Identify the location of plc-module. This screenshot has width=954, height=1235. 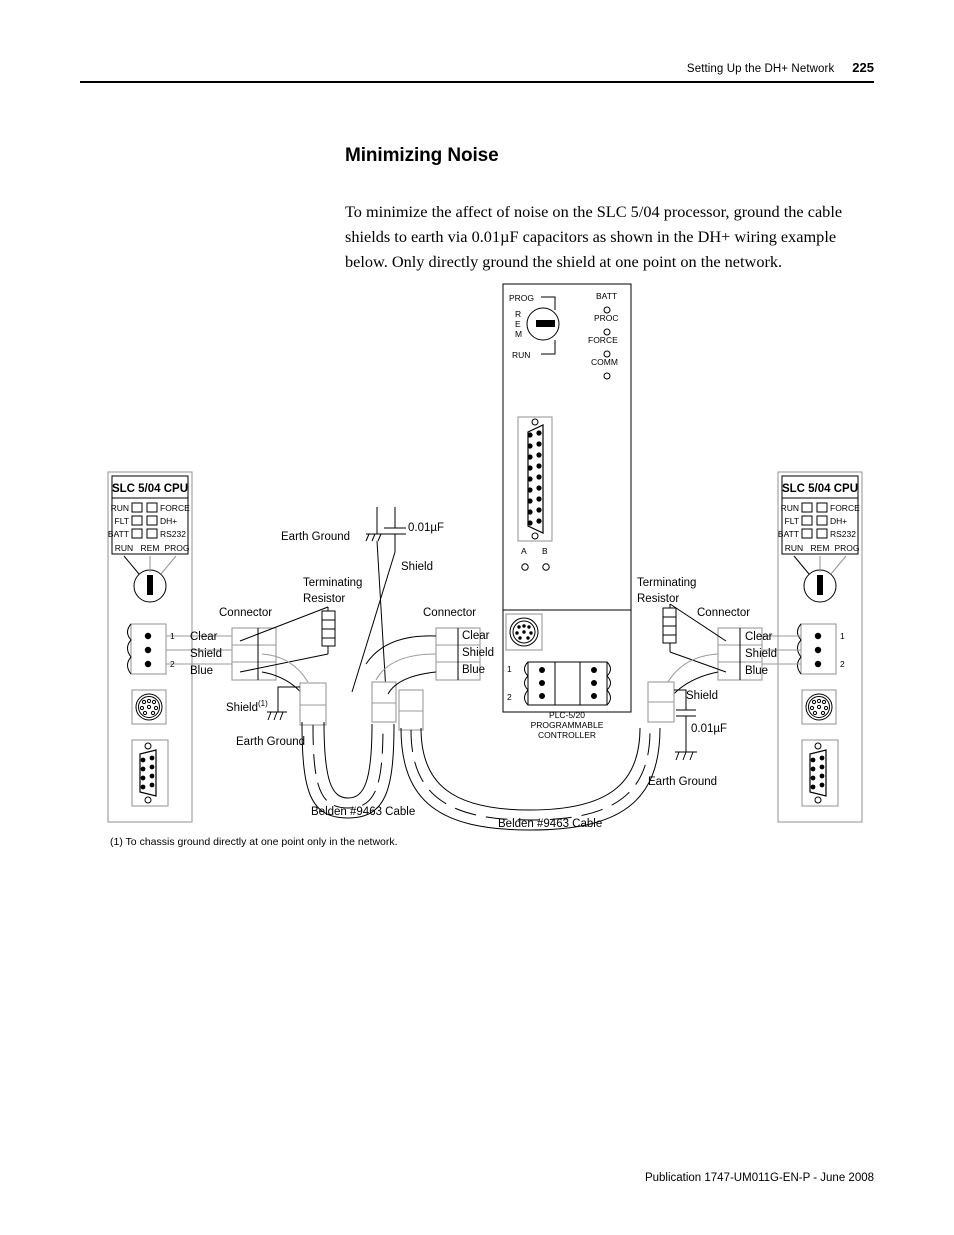
(567, 498).